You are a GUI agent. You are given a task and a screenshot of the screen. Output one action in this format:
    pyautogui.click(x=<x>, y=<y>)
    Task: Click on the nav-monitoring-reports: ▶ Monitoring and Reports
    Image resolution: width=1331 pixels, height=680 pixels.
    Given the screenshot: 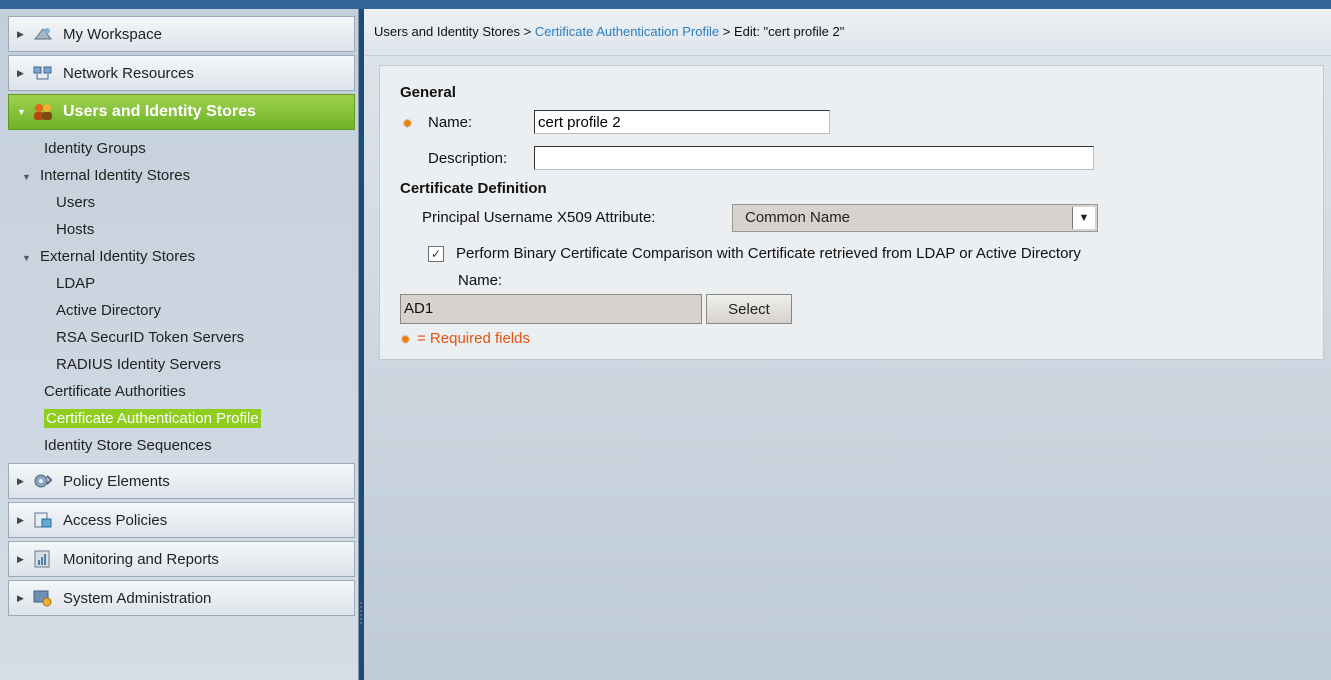 What is the action you would take?
    pyautogui.click(x=181, y=559)
    